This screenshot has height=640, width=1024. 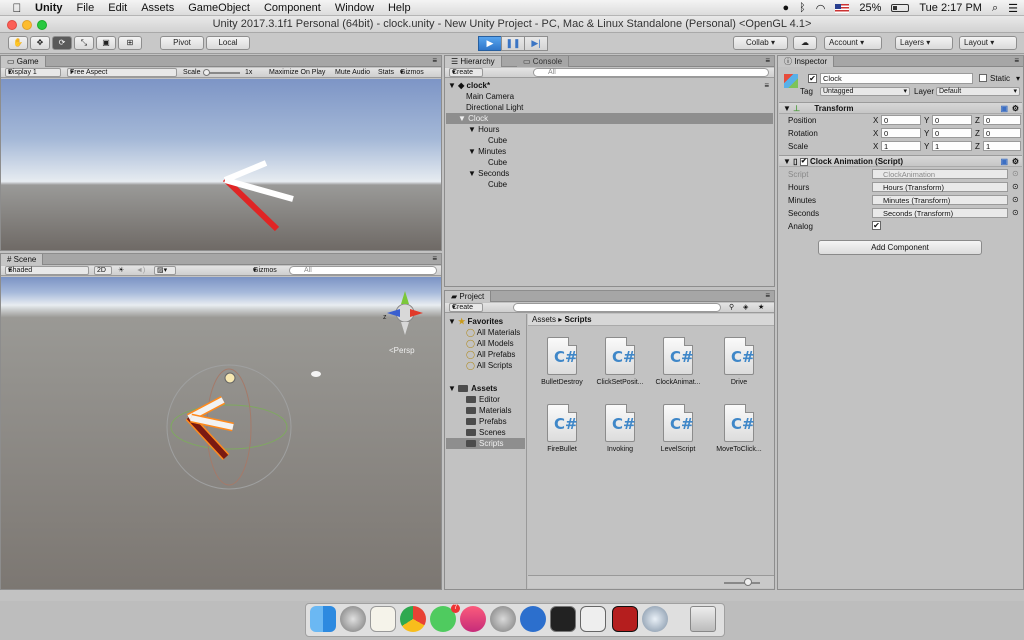 I want to click on gizmos-dropdown: Gizmos ▾, so click(x=412, y=73).